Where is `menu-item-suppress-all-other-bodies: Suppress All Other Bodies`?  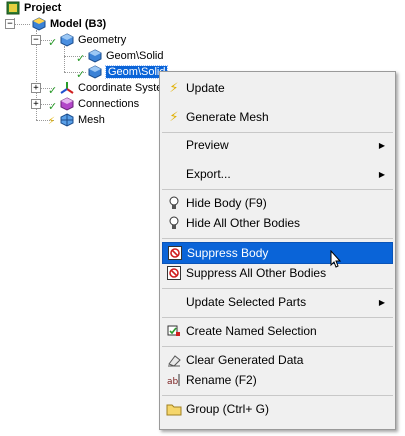 menu-item-suppress-all-other-bodies: Suppress All Other Bodies is located at coordinates (277, 273).